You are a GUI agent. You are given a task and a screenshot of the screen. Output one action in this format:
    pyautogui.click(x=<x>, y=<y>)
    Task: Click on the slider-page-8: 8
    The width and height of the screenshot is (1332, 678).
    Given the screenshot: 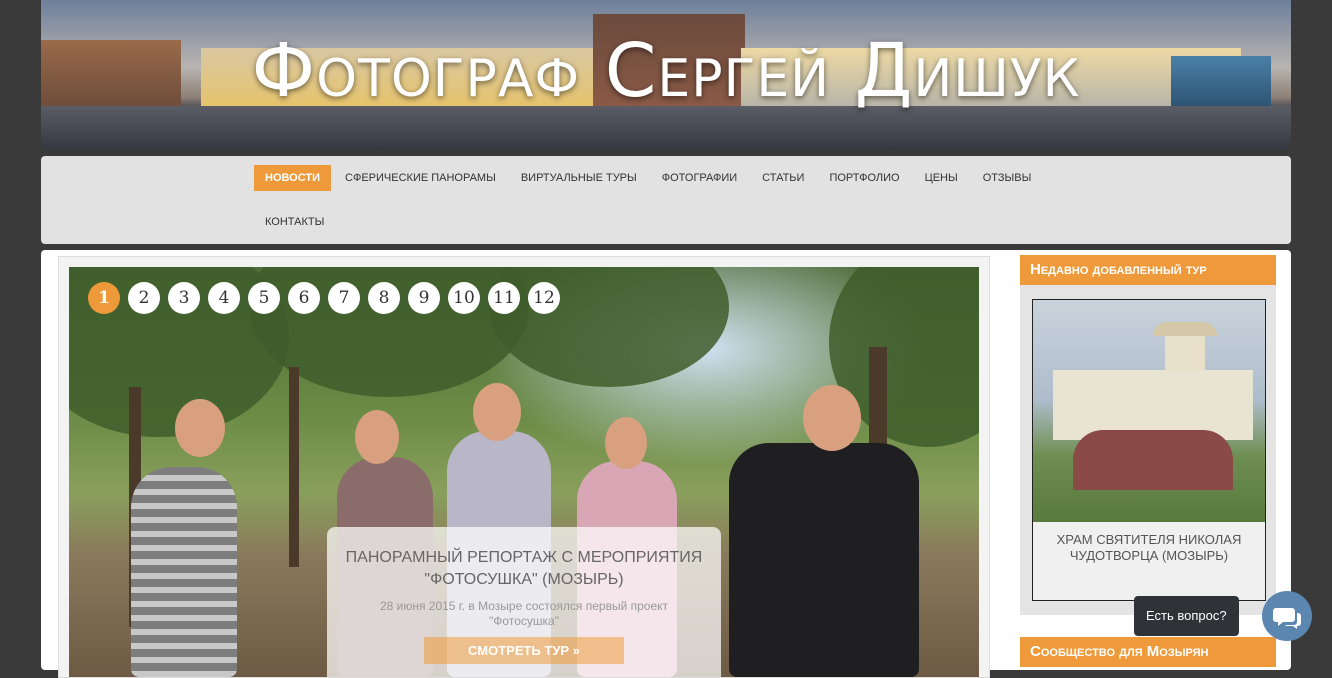 What is the action you would take?
    pyautogui.click(x=384, y=298)
    